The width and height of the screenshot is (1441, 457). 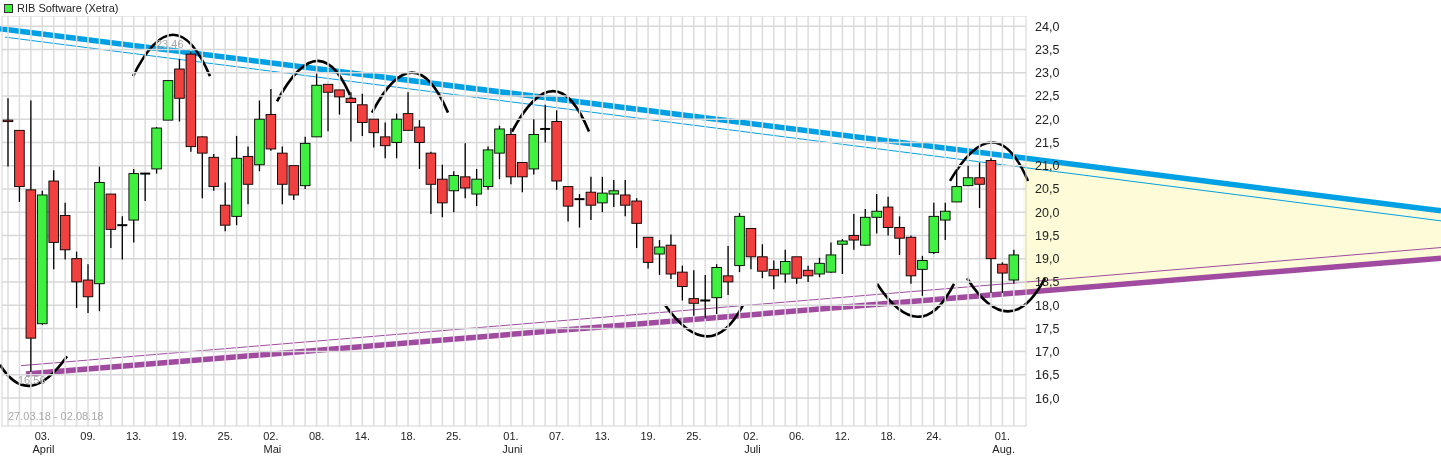 I want to click on y-axis-label: 20,0, so click(x=1047, y=212).